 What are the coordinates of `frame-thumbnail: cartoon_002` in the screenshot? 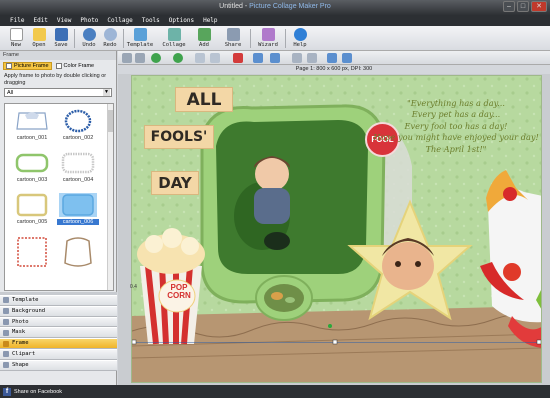 It's located at (78, 124).